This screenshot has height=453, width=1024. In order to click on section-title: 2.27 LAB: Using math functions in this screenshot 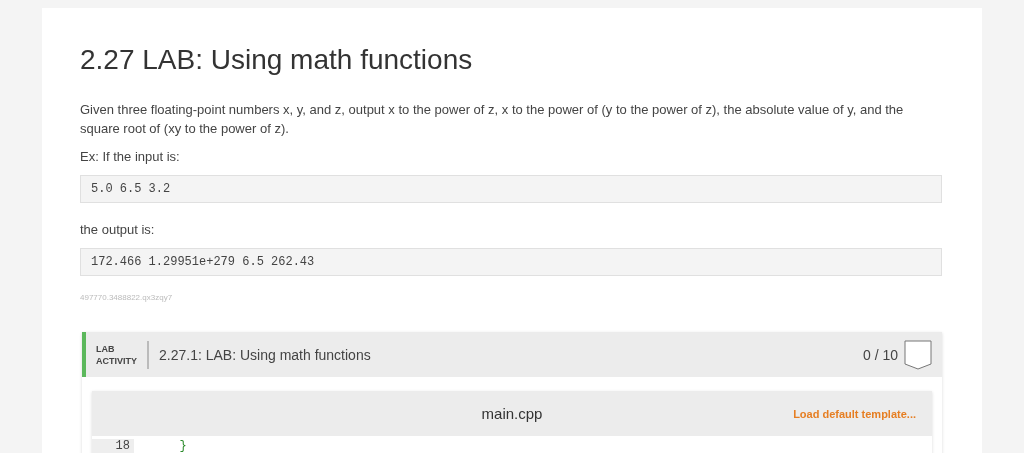, I will do `click(277, 60)`.